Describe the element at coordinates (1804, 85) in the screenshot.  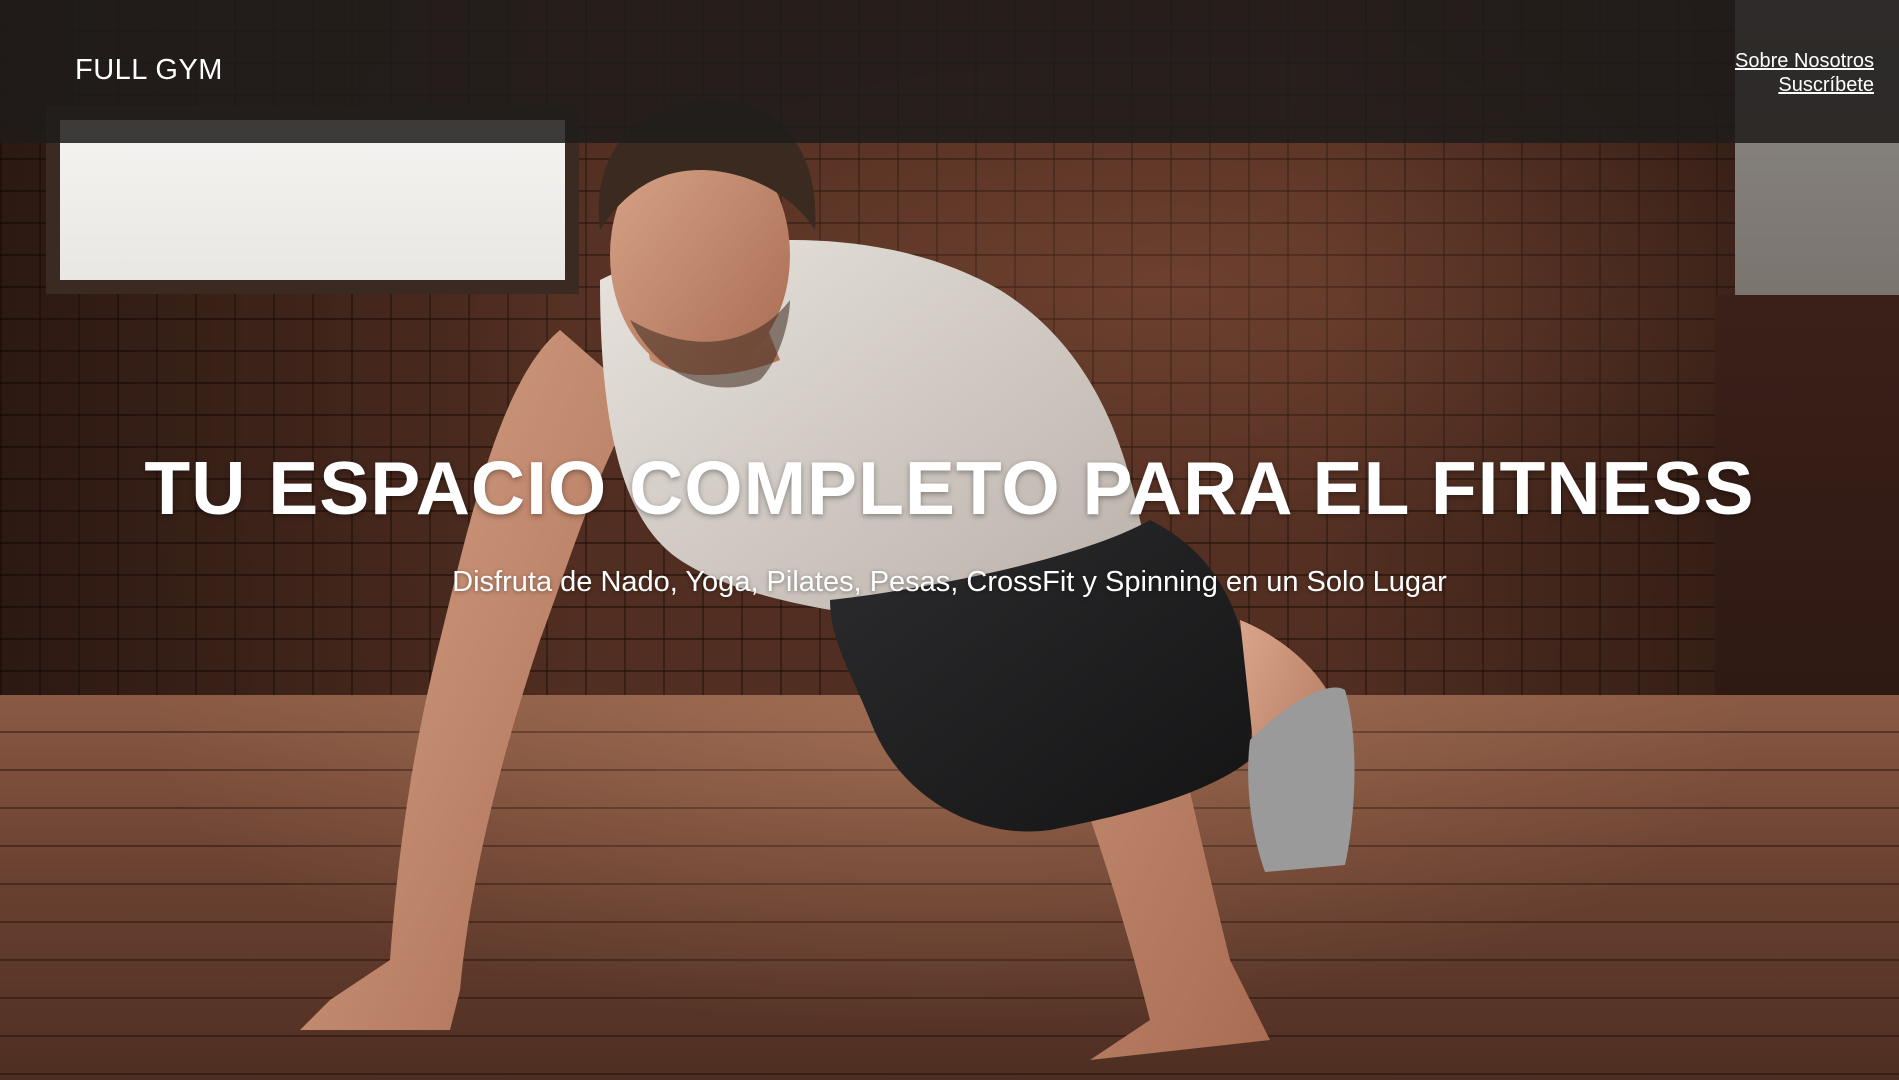
I see `nav-link-suscribete: Suscríbete` at that location.